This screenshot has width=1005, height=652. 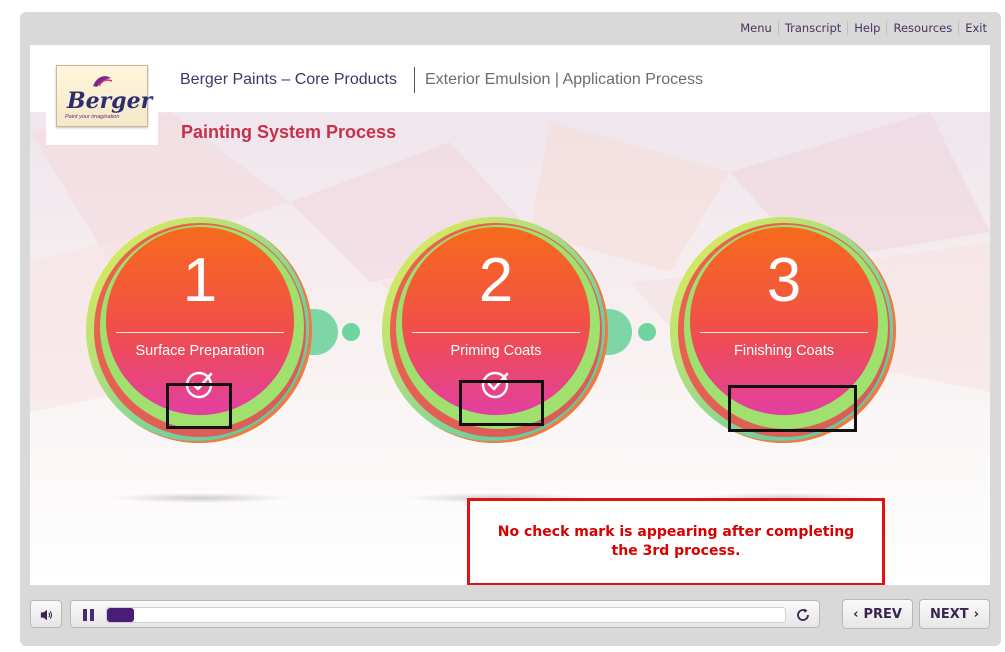 What do you see at coordinates (200, 498) in the screenshot?
I see `step-1-shadow` at bounding box center [200, 498].